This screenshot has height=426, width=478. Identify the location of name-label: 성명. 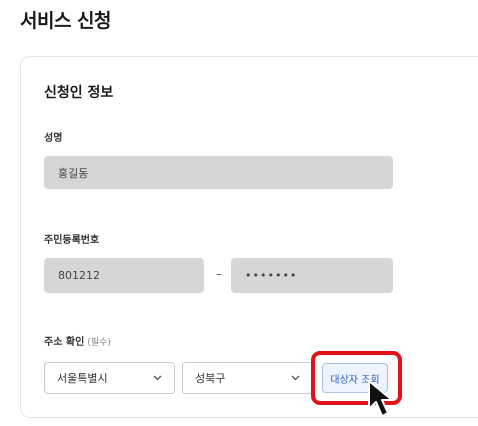
(53, 138).